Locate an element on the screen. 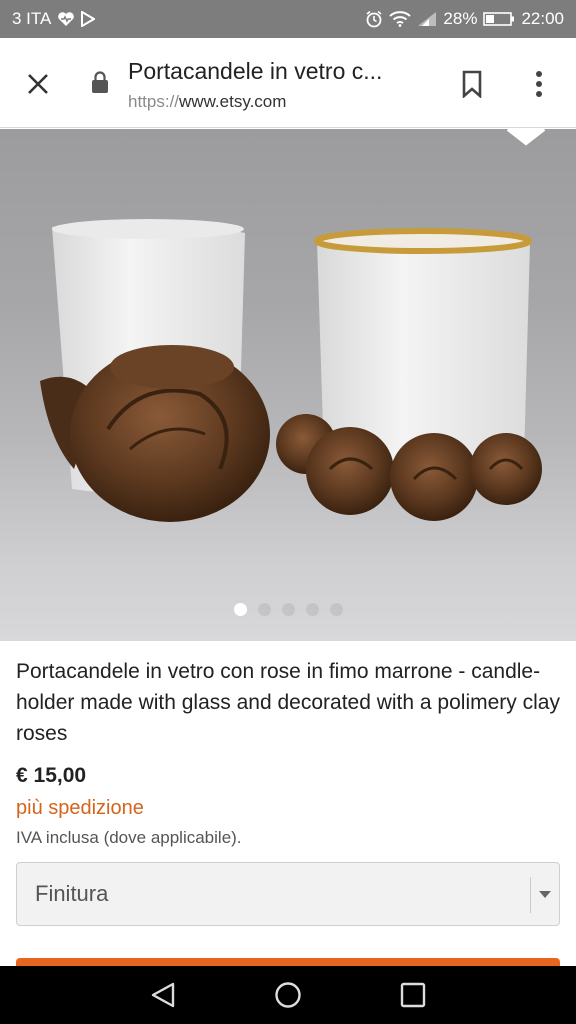 This screenshot has height=1024, width=576. battery-percent: 28% is located at coordinates (460, 18).